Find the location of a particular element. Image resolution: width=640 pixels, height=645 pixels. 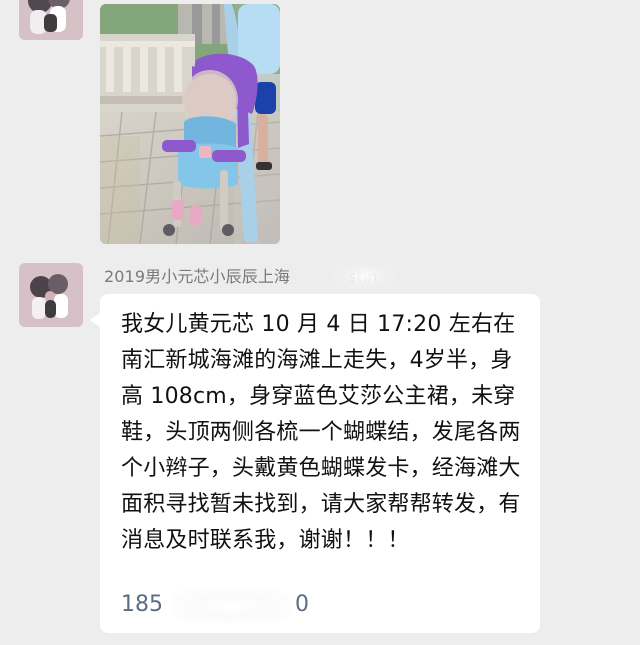

photo-thumbnail is located at coordinates (190, 124).